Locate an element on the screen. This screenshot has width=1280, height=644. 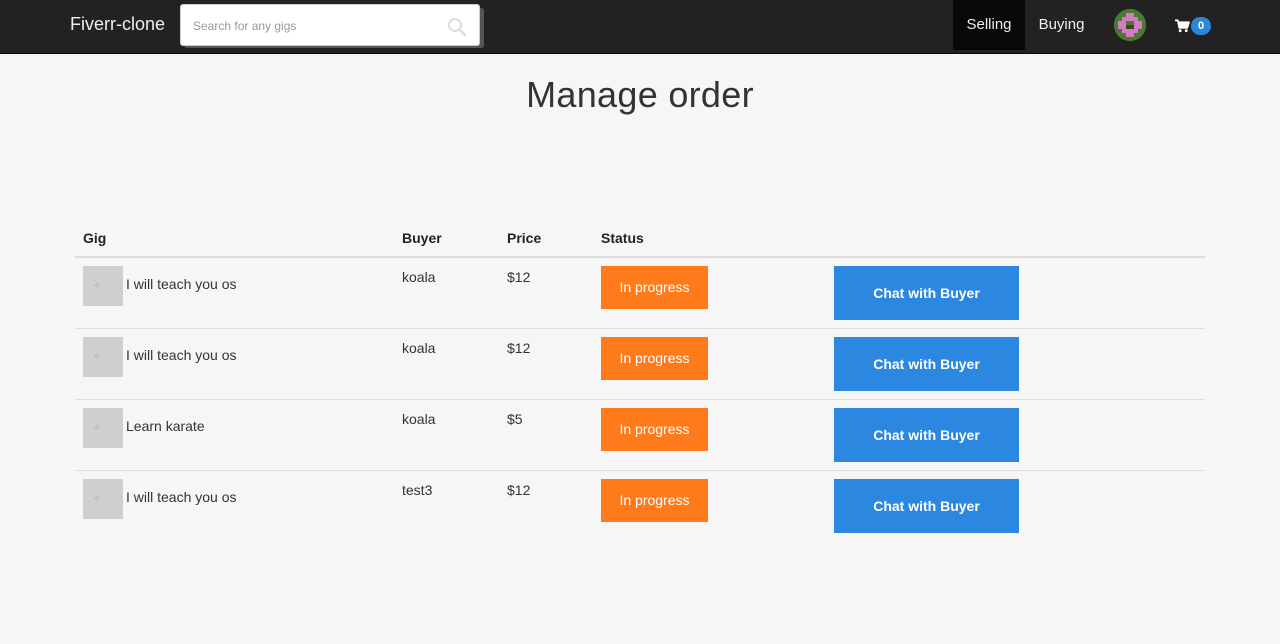
header-buyer: Buyer is located at coordinates (422, 238).